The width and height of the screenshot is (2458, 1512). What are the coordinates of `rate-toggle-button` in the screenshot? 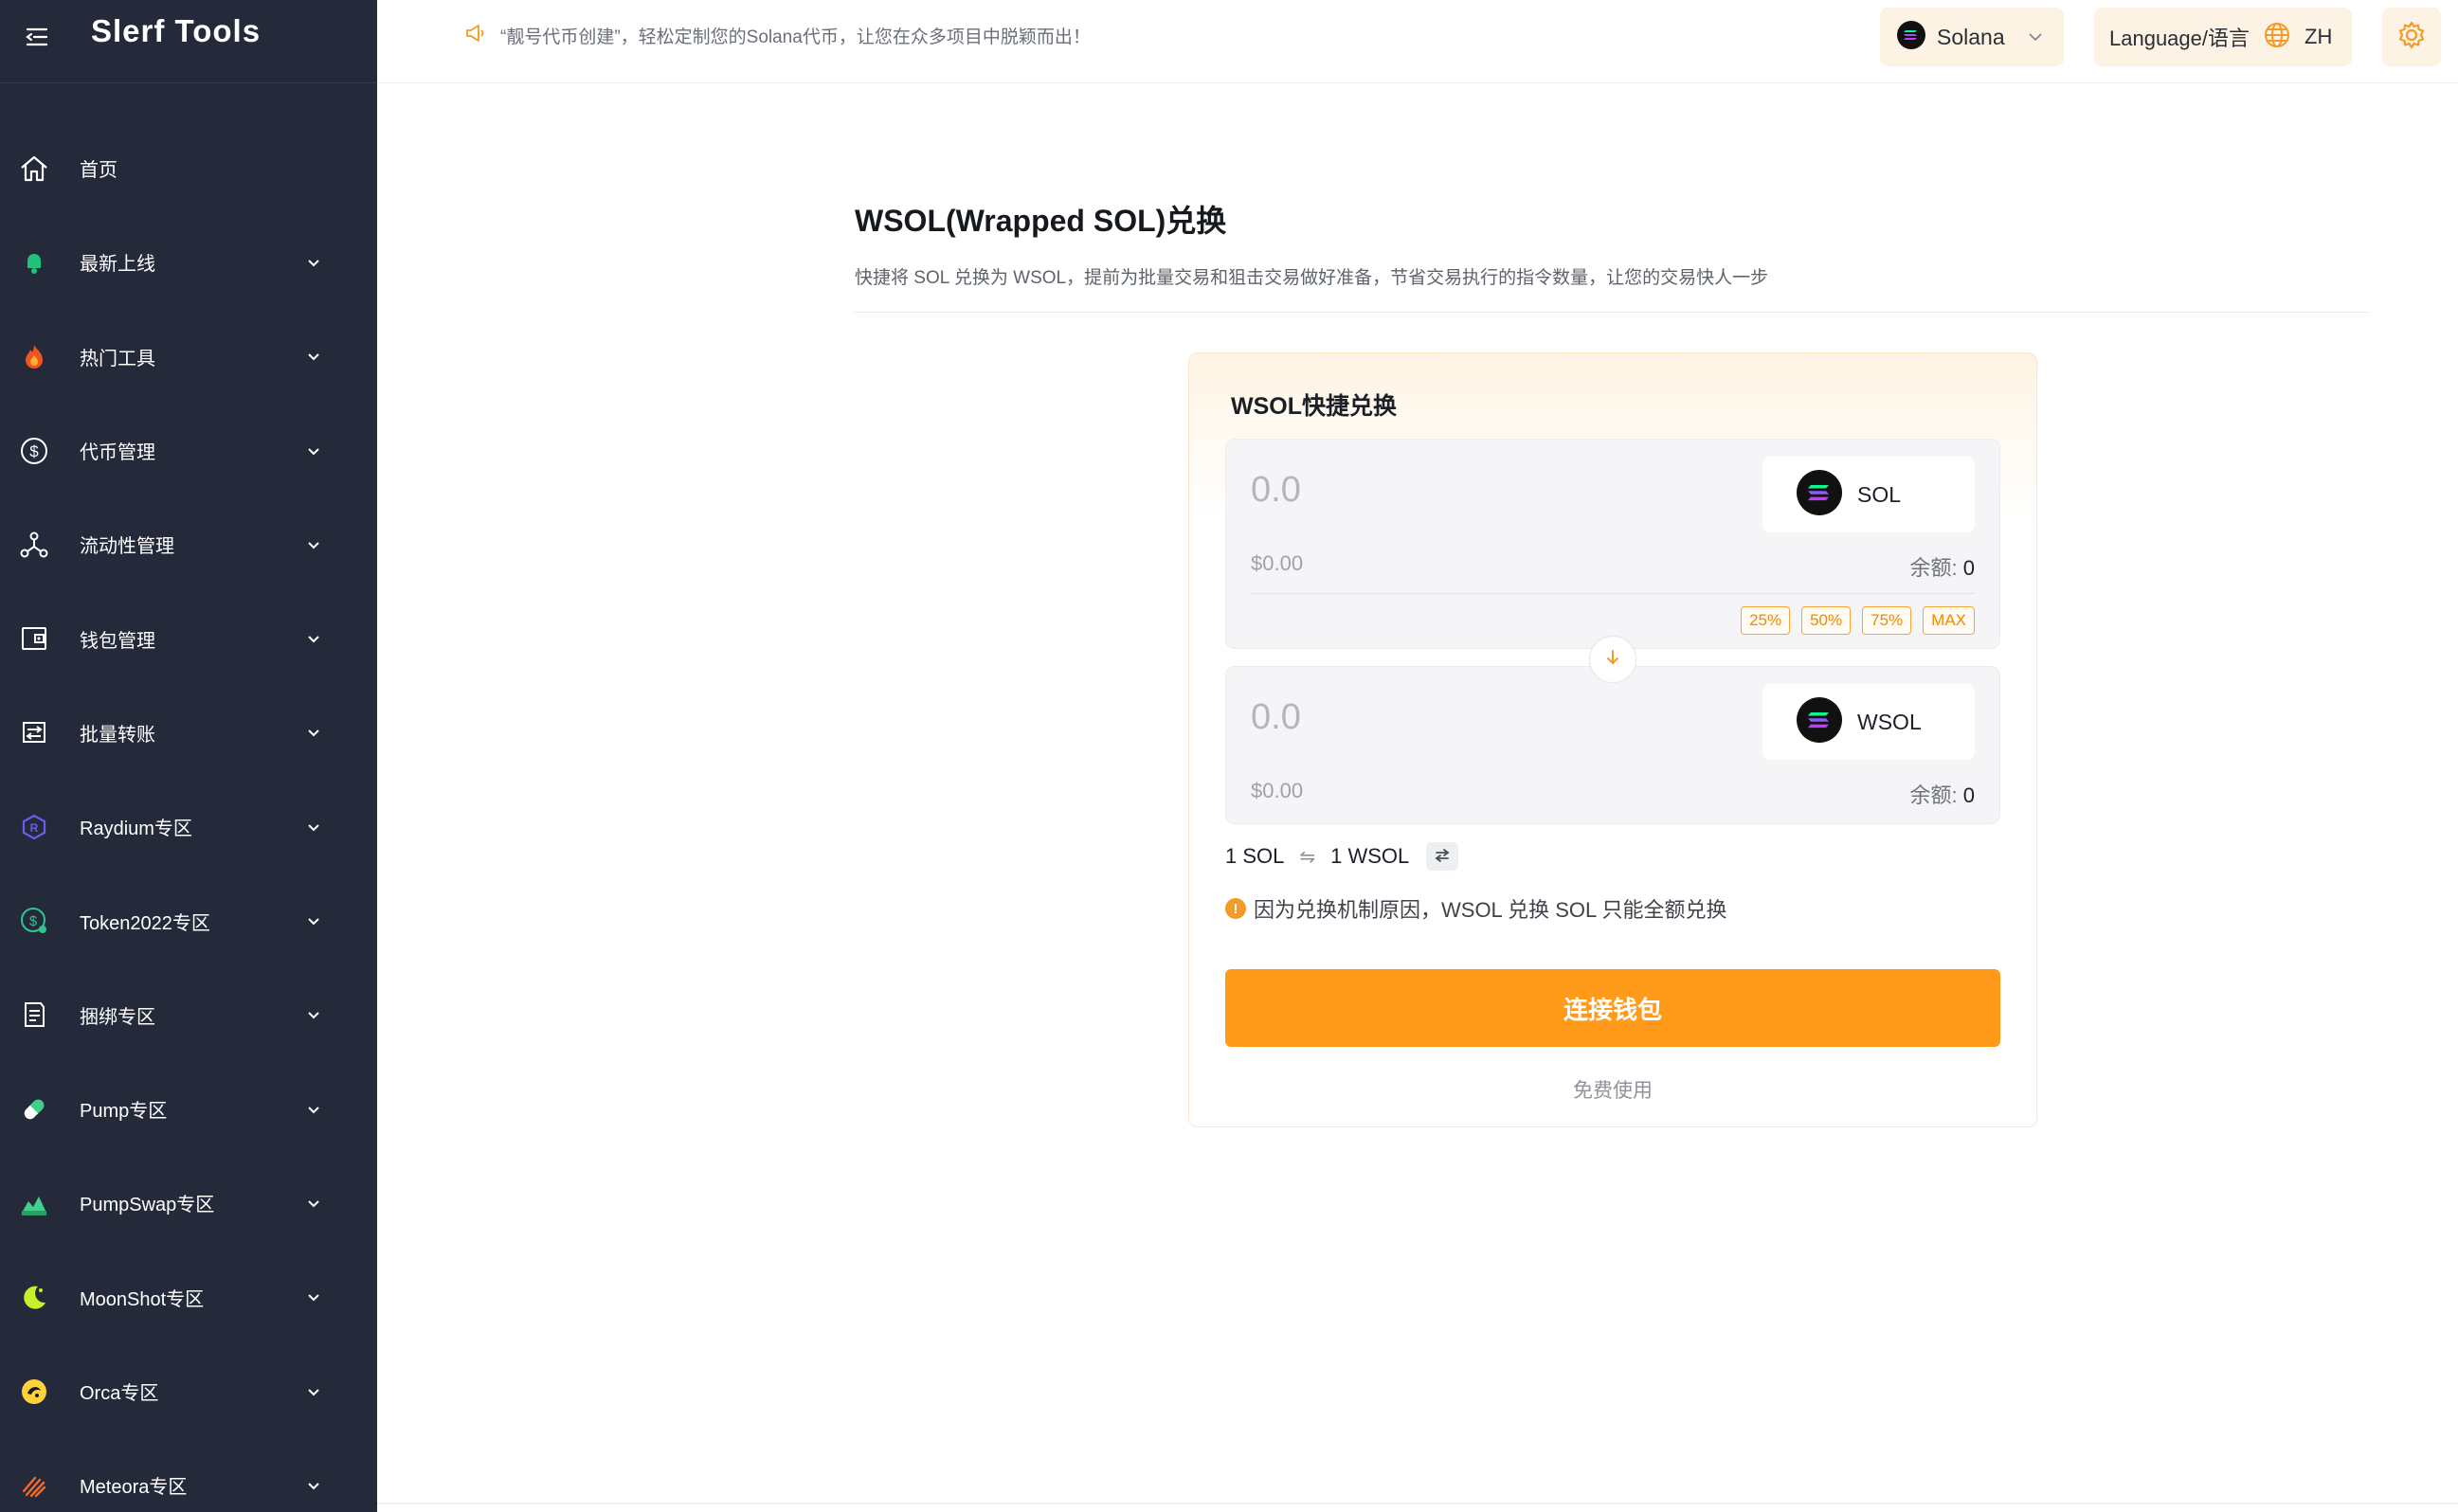 It's located at (1443, 856).